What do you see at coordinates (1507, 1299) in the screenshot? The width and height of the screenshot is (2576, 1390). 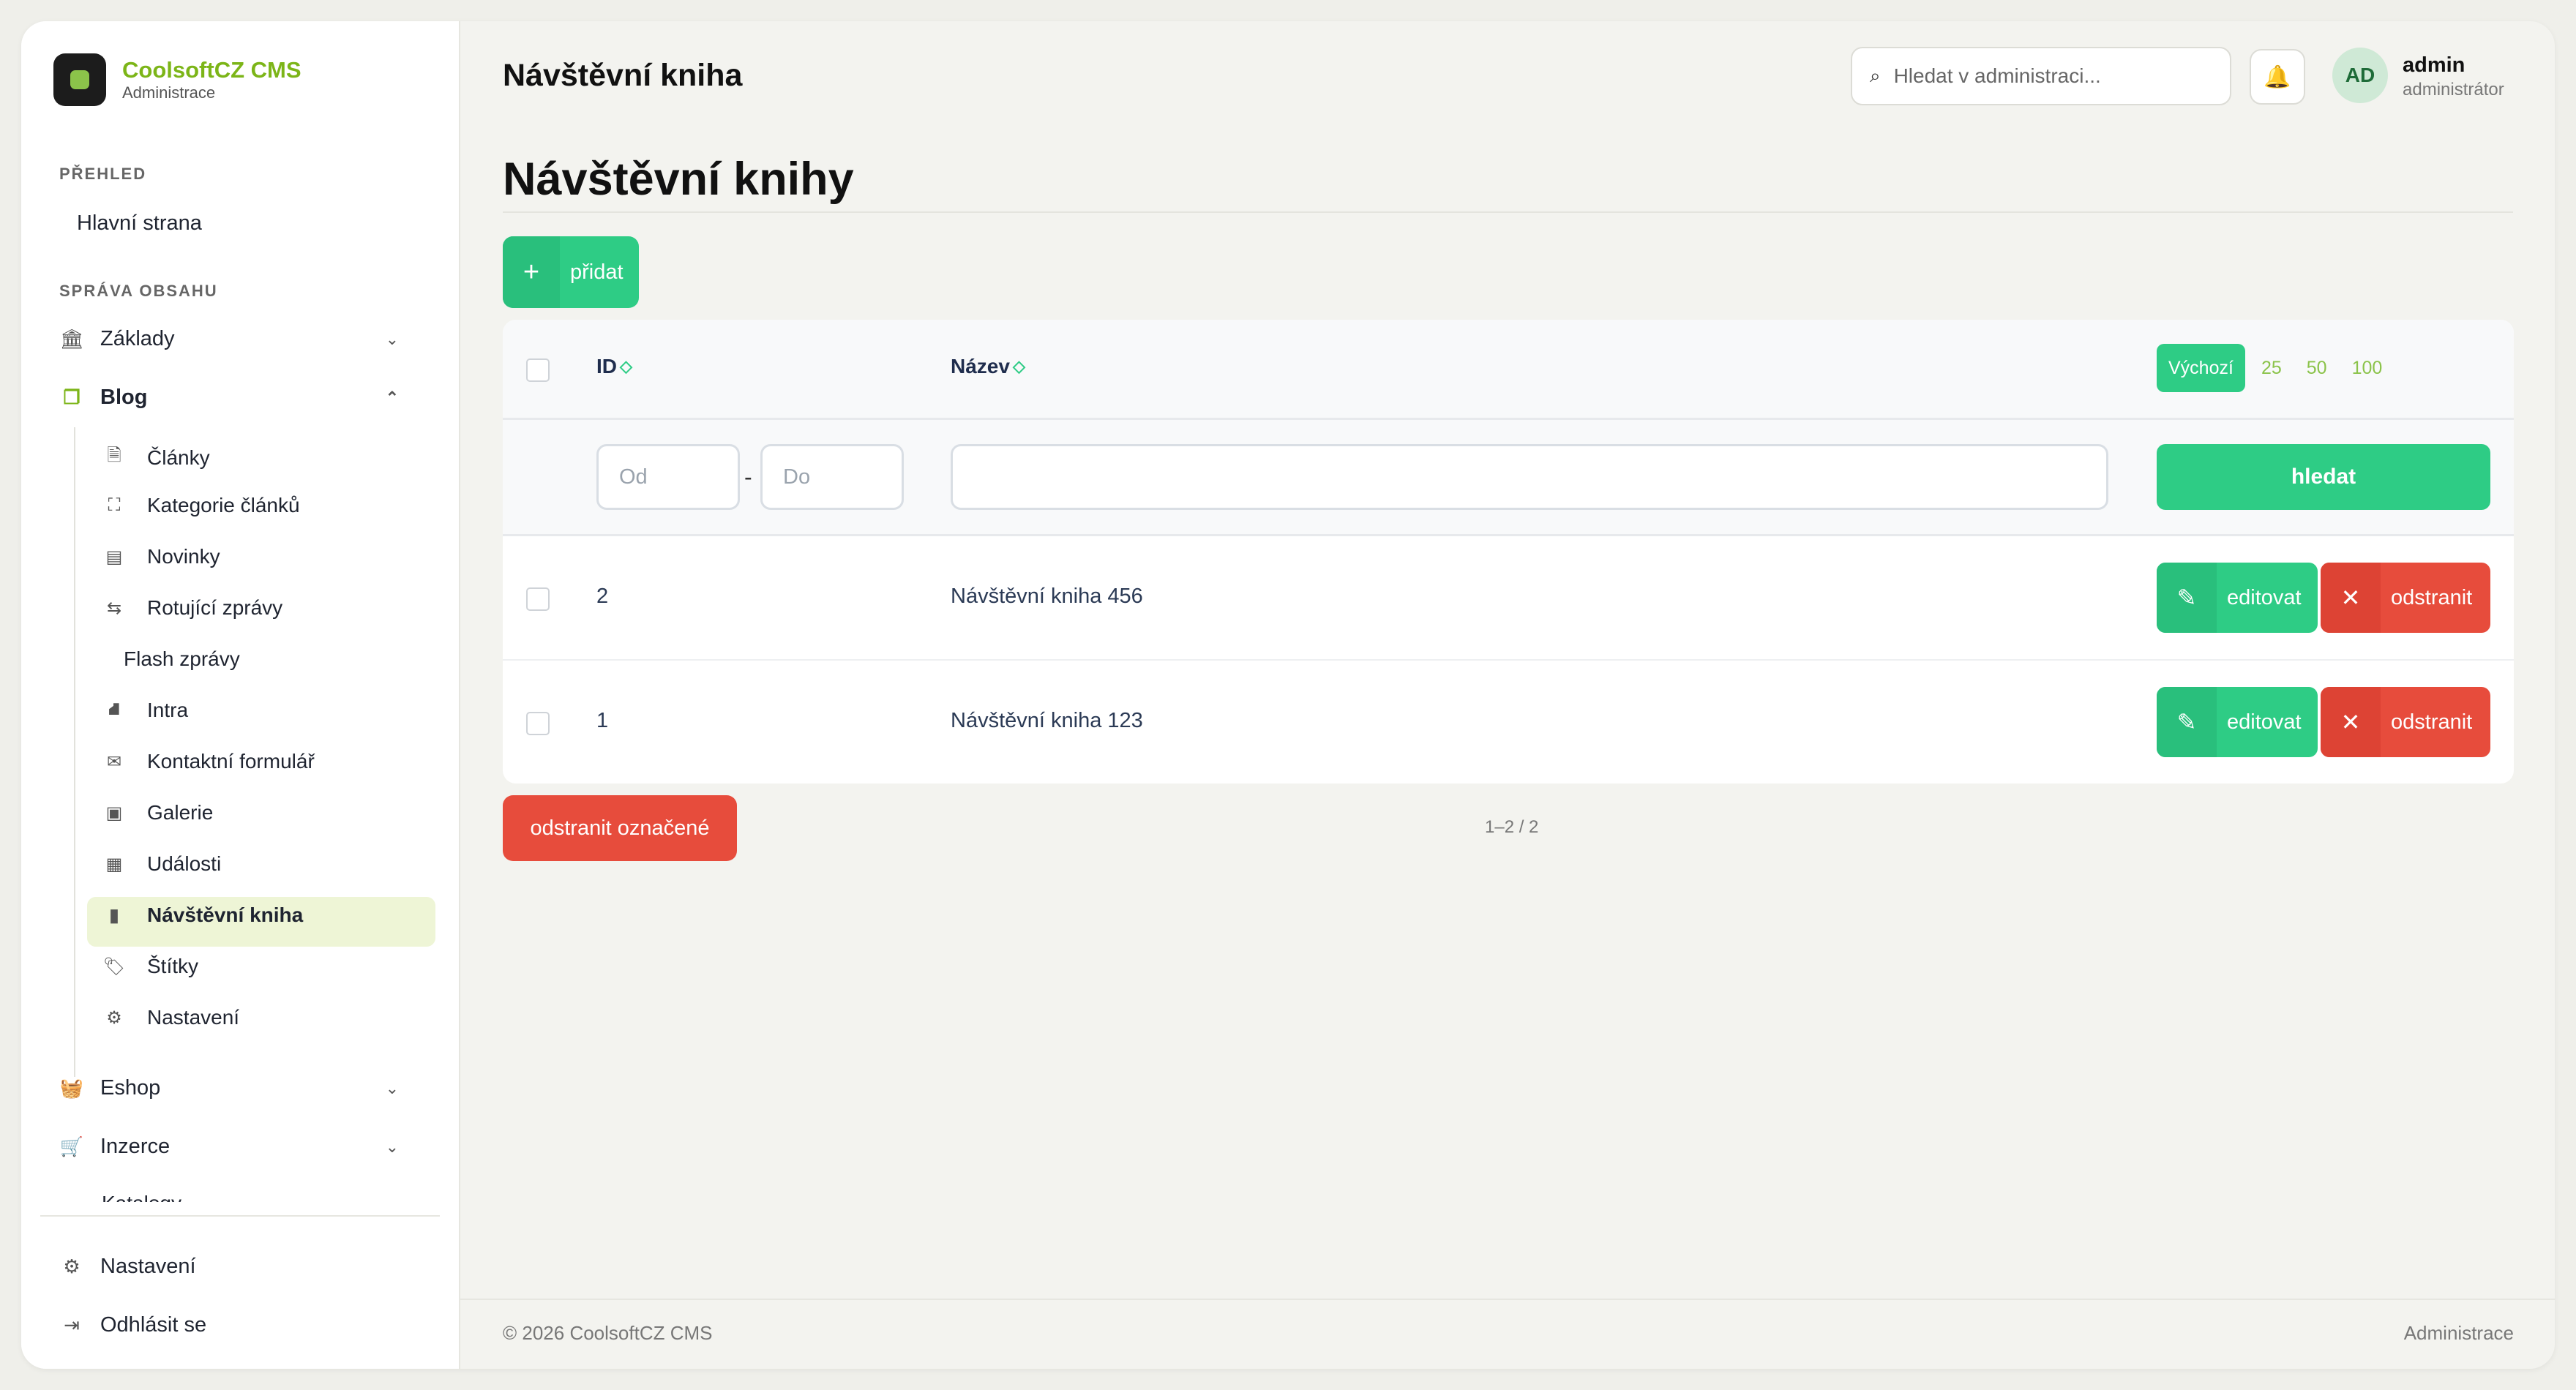 I see `footer-divider` at bounding box center [1507, 1299].